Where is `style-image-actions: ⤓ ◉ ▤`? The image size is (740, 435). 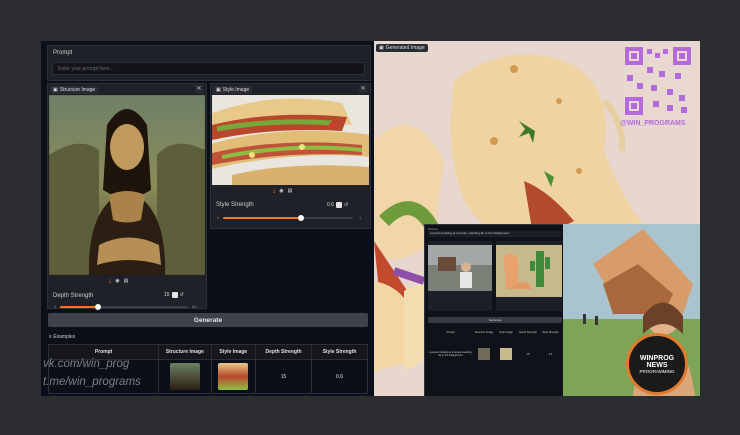 style-image-actions: ⤓ ◉ ▤ is located at coordinates (282, 191).